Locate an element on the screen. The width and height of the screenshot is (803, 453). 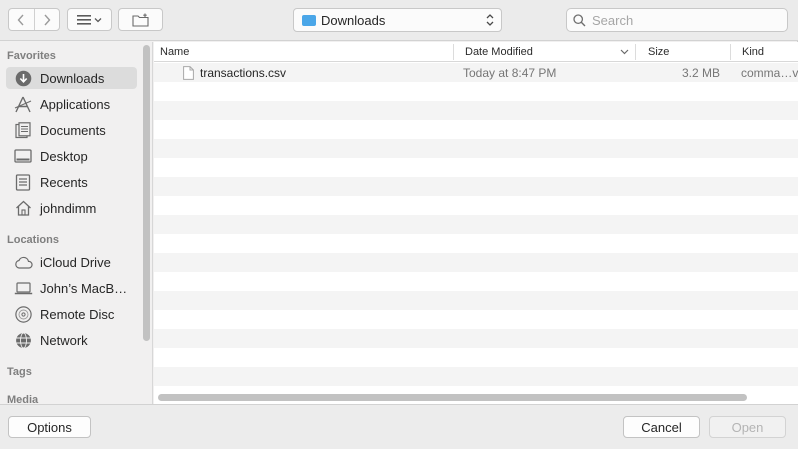
file-kind: comma…v is located at coordinates (769, 72).